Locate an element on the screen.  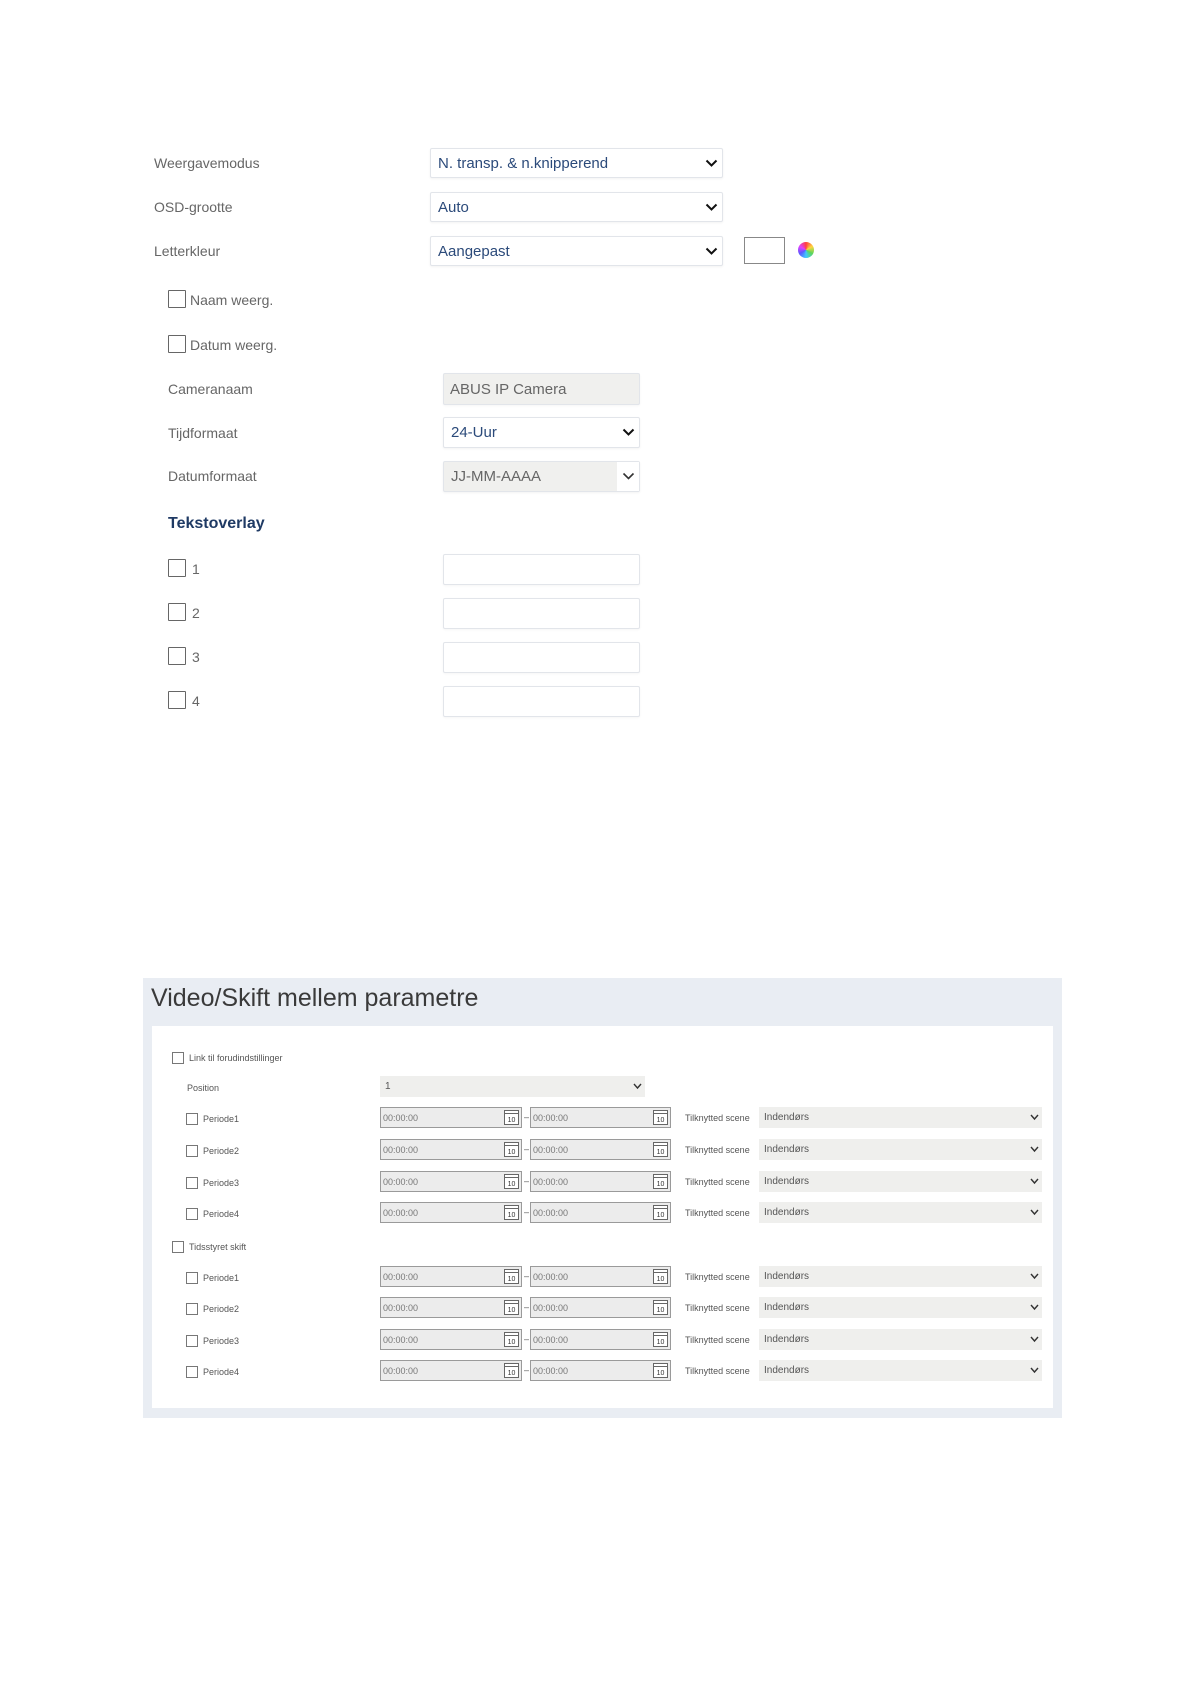
overlay-3-input is located at coordinates (541, 657).